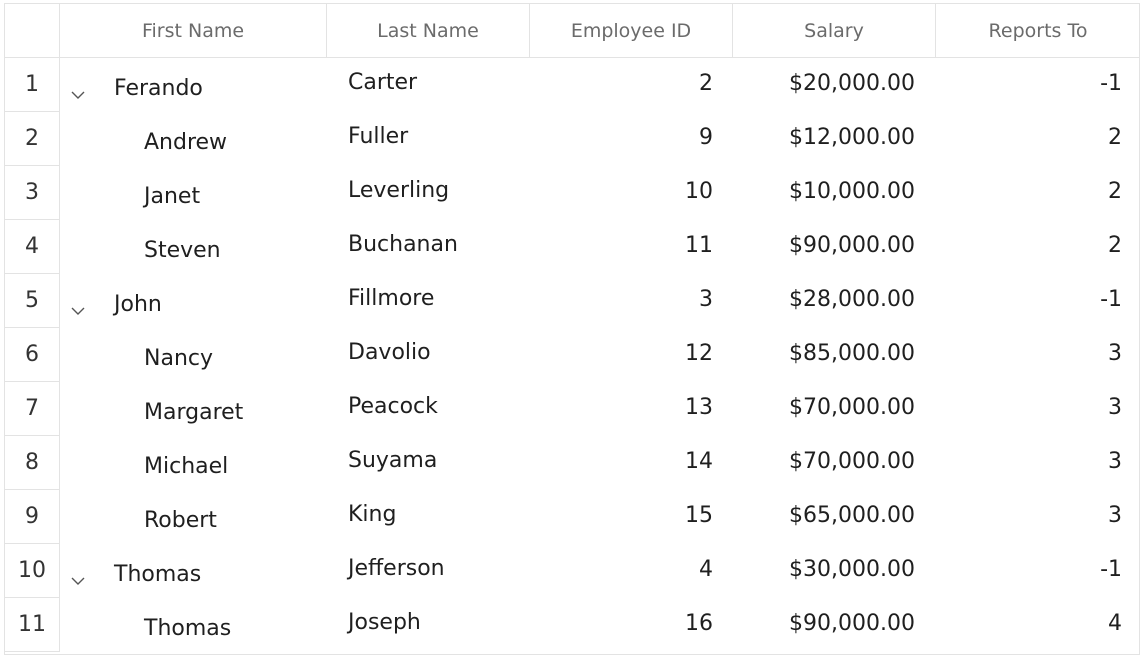 The image size is (1143, 658). I want to click on cell-text: Michael, so click(186, 466).